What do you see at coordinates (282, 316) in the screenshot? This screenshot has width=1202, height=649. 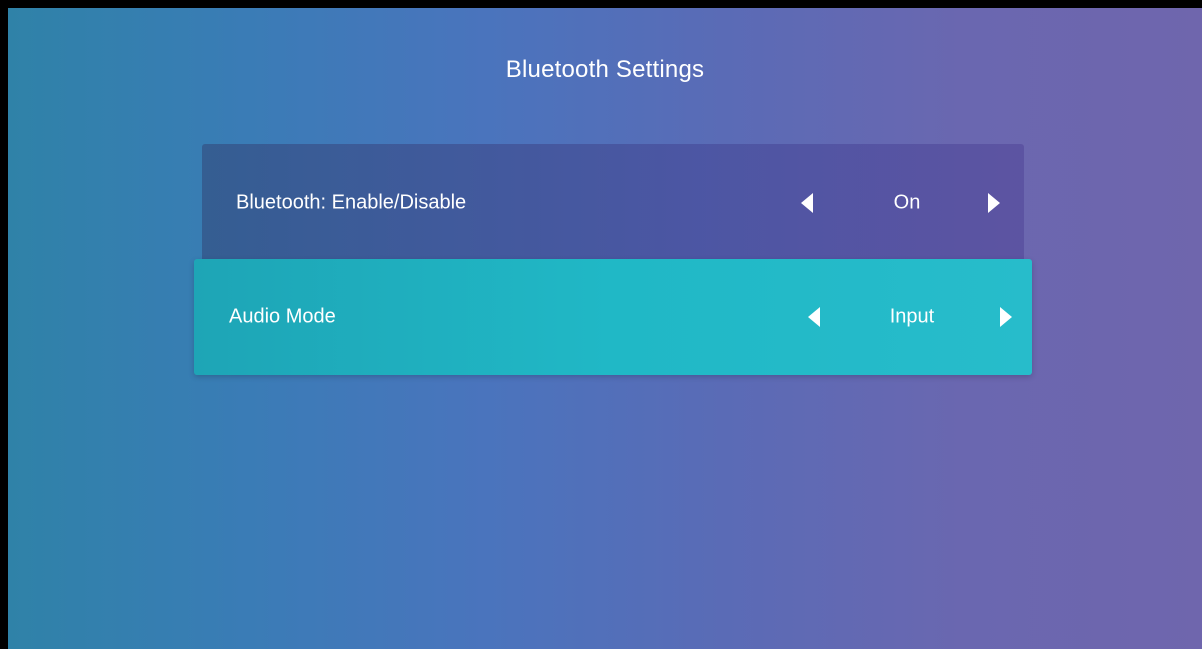 I see `setting-label: Audio Mode` at bounding box center [282, 316].